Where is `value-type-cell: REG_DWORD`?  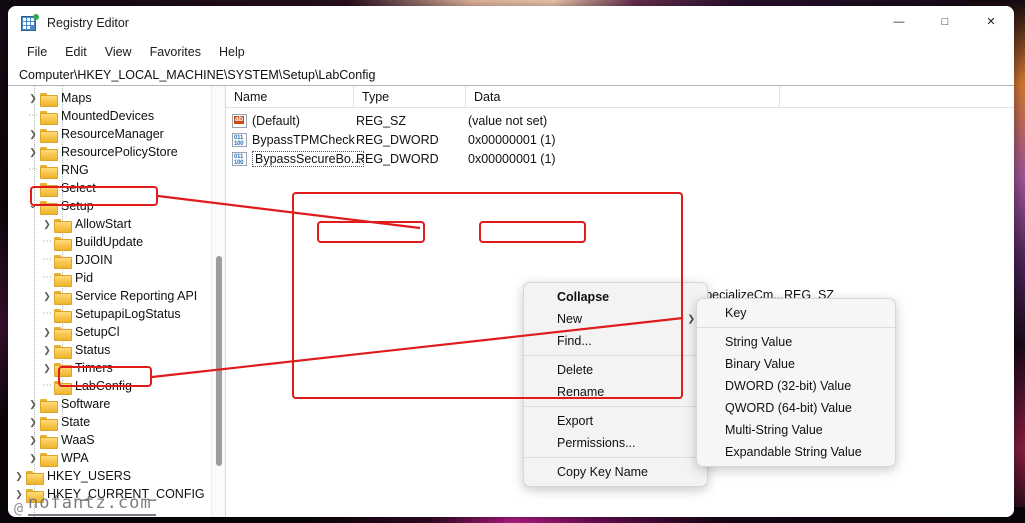 value-type-cell: REG_DWORD is located at coordinates (397, 139).